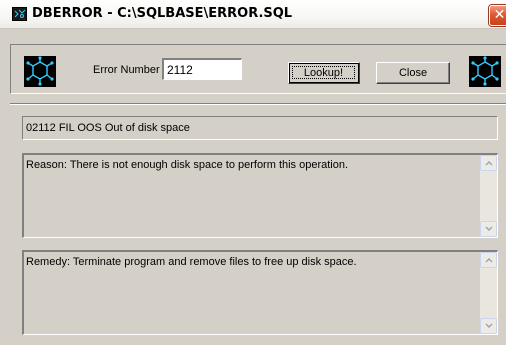 The width and height of the screenshot is (506, 345). I want to click on window-title: DBERROR - C:\SQLBASE\ERROR.SQL, so click(162, 13).